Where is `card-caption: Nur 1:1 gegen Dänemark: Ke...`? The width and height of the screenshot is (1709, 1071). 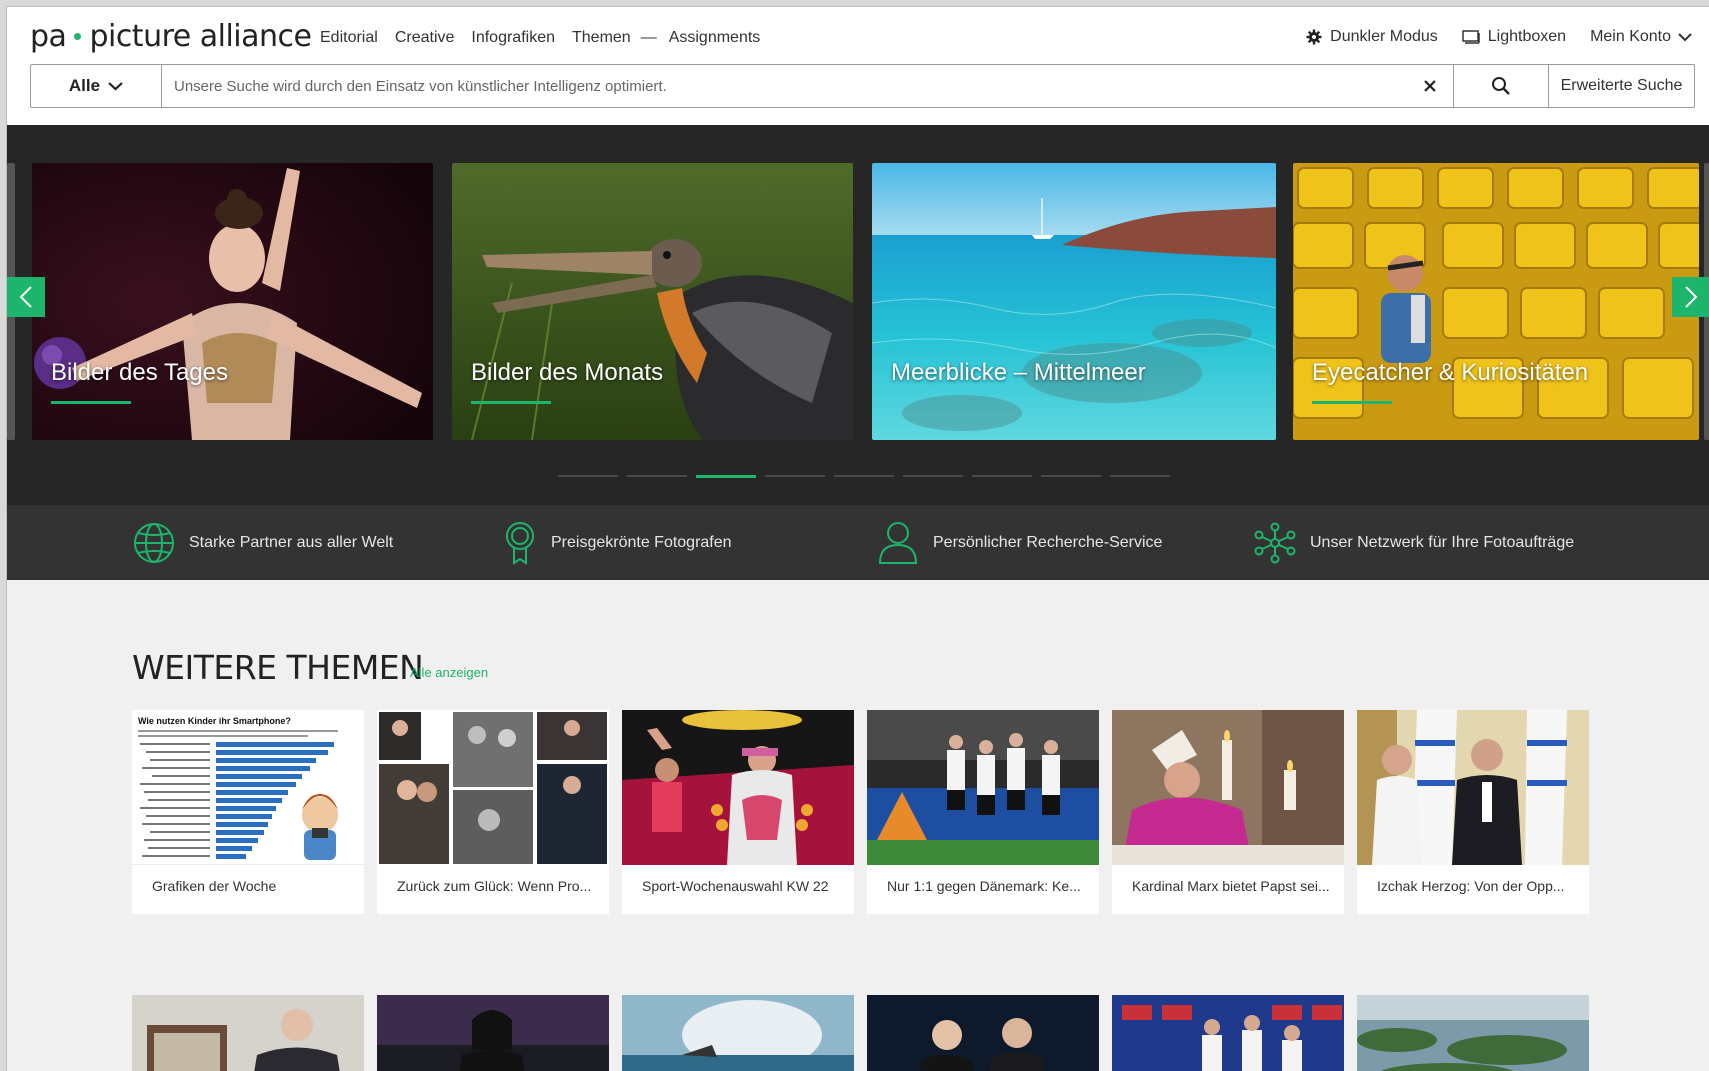
card-caption: Nur 1:1 gegen Dänemark: Ke... is located at coordinates (984, 886).